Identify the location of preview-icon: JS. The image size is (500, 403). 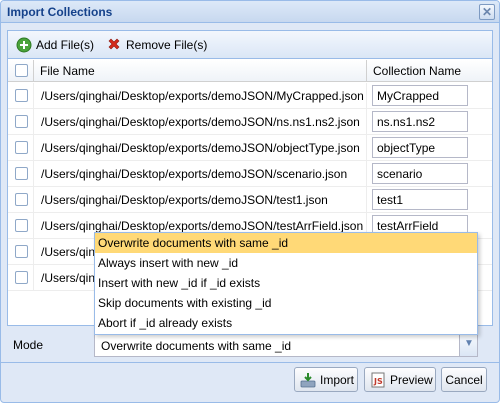
(378, 379).